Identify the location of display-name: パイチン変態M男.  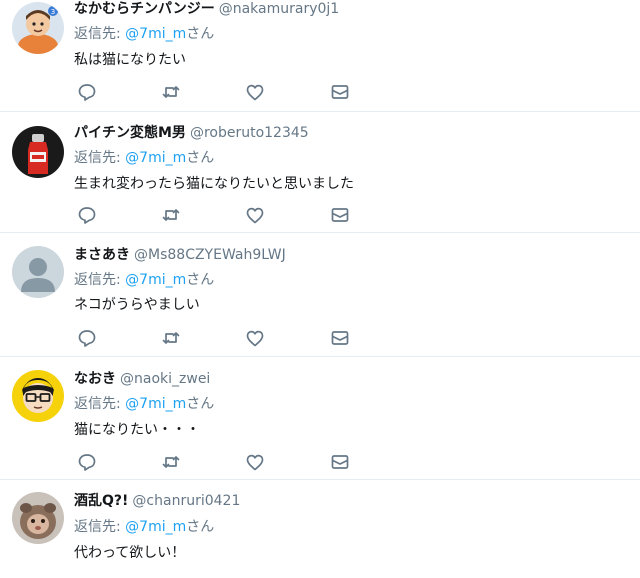
(130, 133).